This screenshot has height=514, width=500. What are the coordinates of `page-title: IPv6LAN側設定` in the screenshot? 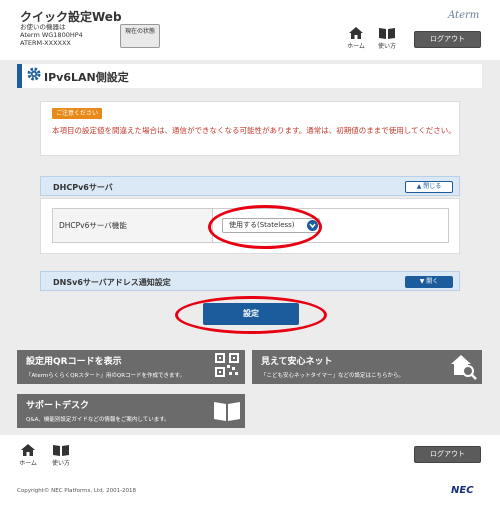 It's located at (86, 77).